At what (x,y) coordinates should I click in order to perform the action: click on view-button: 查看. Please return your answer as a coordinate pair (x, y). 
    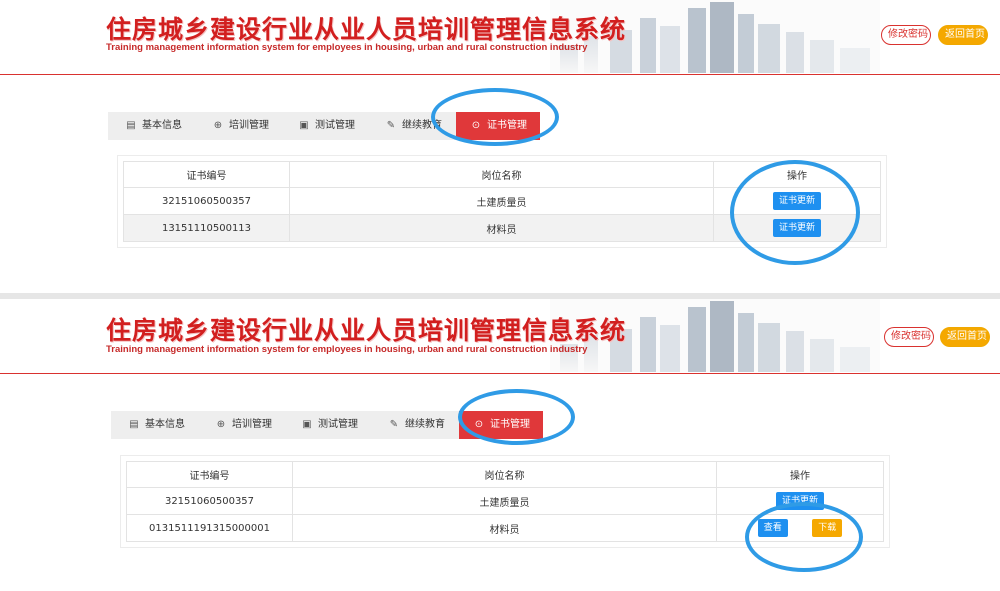
    Looking at the image, I should click on (772, 528).